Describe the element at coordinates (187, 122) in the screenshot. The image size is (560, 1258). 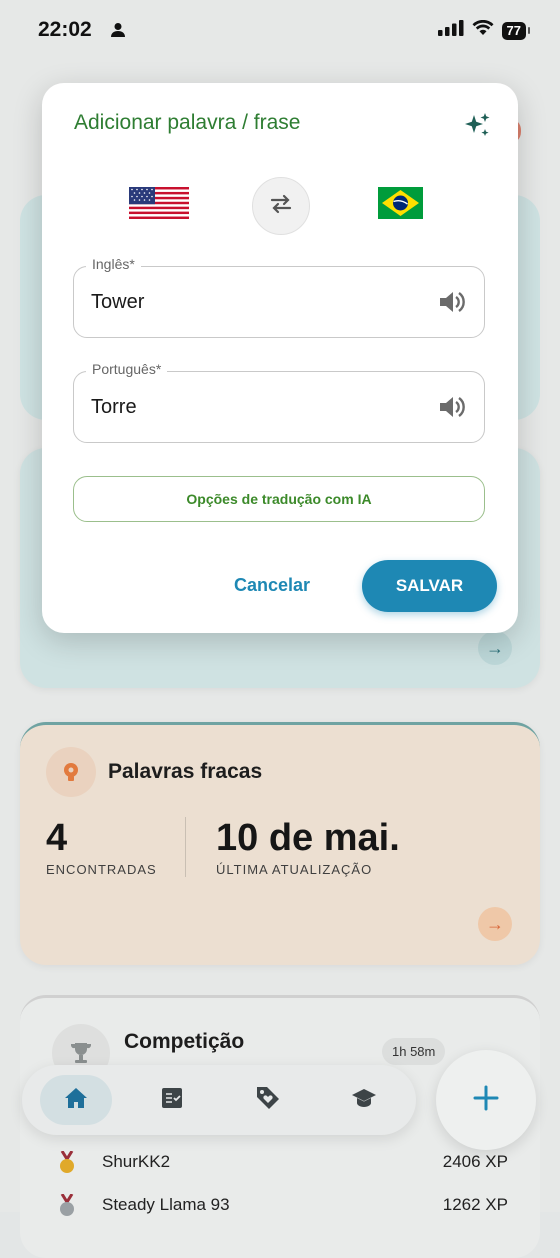
I see `dialog-title: Adicionar palavra / frase` at that location.